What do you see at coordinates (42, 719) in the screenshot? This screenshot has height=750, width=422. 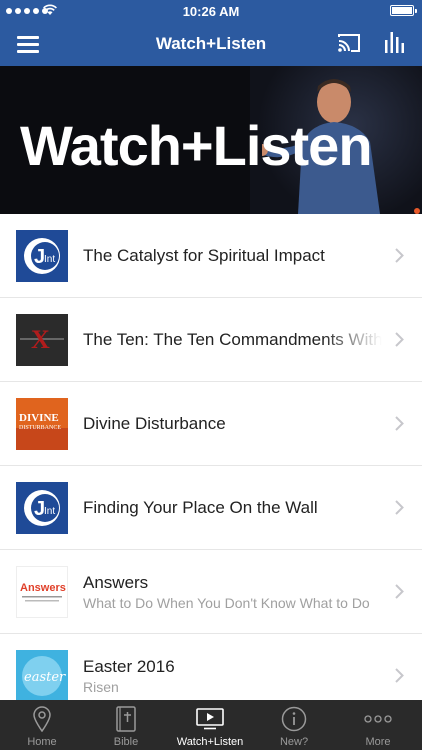 I see `location-pin-icon` at bounding box center [42, 719].